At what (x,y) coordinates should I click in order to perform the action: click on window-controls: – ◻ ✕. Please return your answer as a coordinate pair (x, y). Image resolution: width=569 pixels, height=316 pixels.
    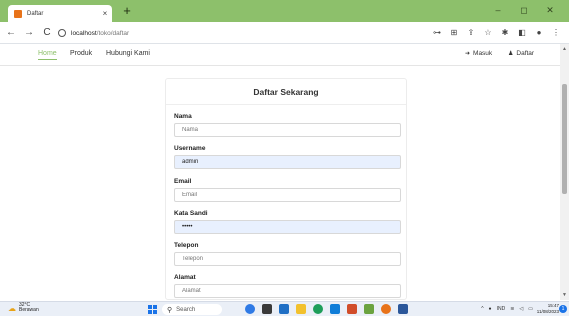
    Looking at the image, I should click on (524, 10).